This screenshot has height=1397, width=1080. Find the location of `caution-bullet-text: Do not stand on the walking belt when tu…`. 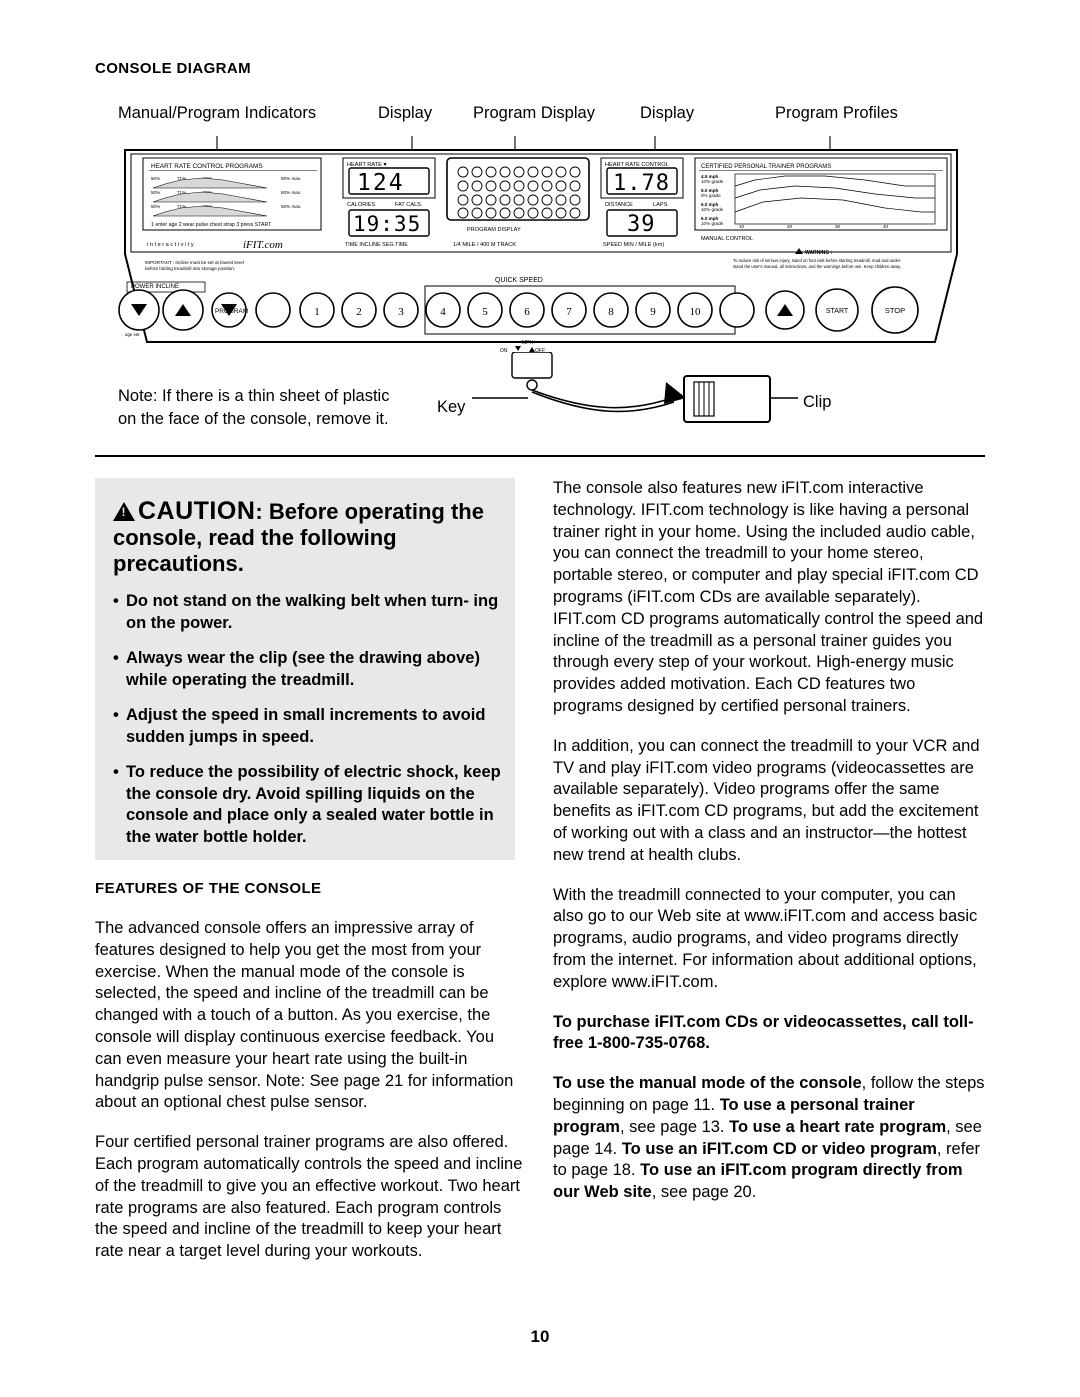

caution-bullet-text: Do not stand on the walking belt when tu… is located at coordinates (312, 612).